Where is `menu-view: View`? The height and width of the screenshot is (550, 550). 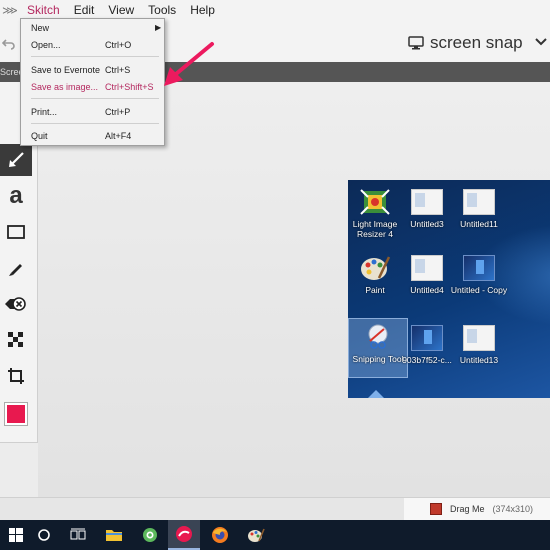 menu-view: View is located at coordinates (121, 10).